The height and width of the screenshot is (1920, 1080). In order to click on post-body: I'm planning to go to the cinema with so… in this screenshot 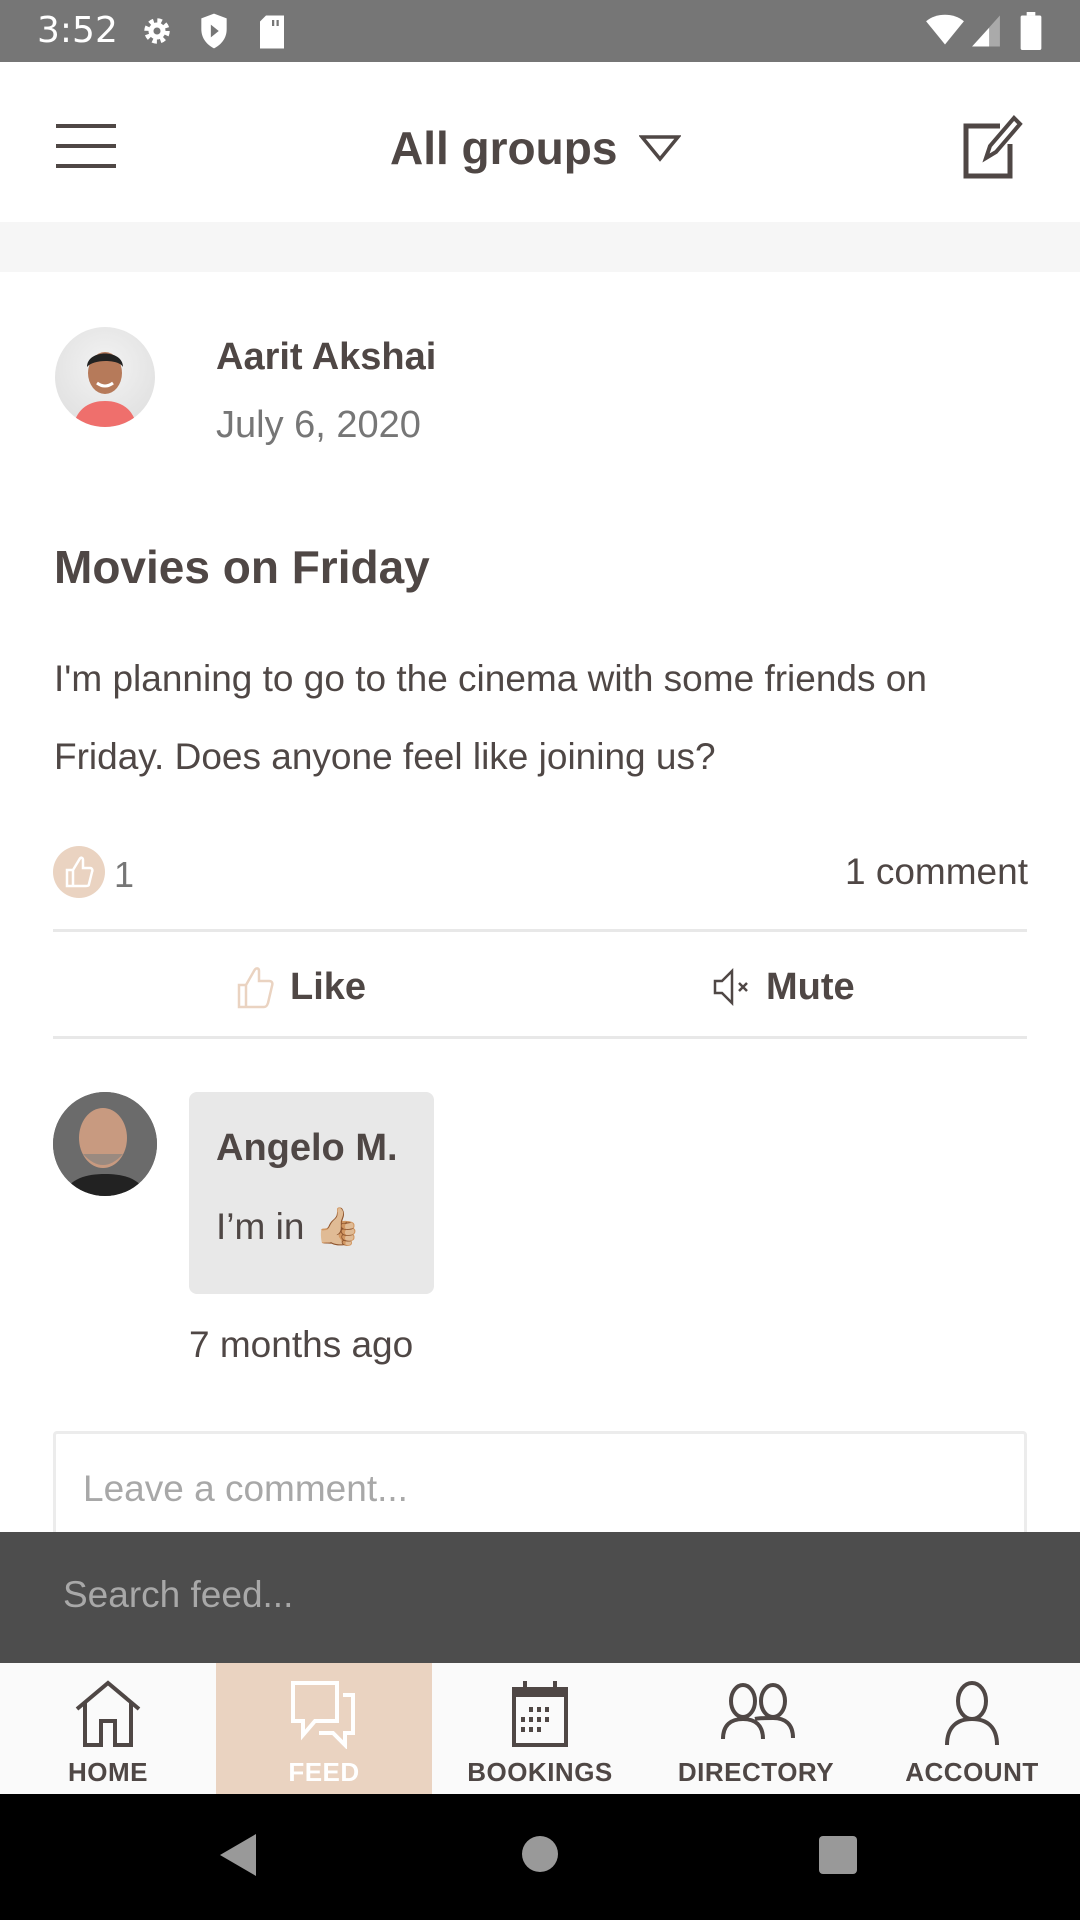, I will do `click(490, 717)`.